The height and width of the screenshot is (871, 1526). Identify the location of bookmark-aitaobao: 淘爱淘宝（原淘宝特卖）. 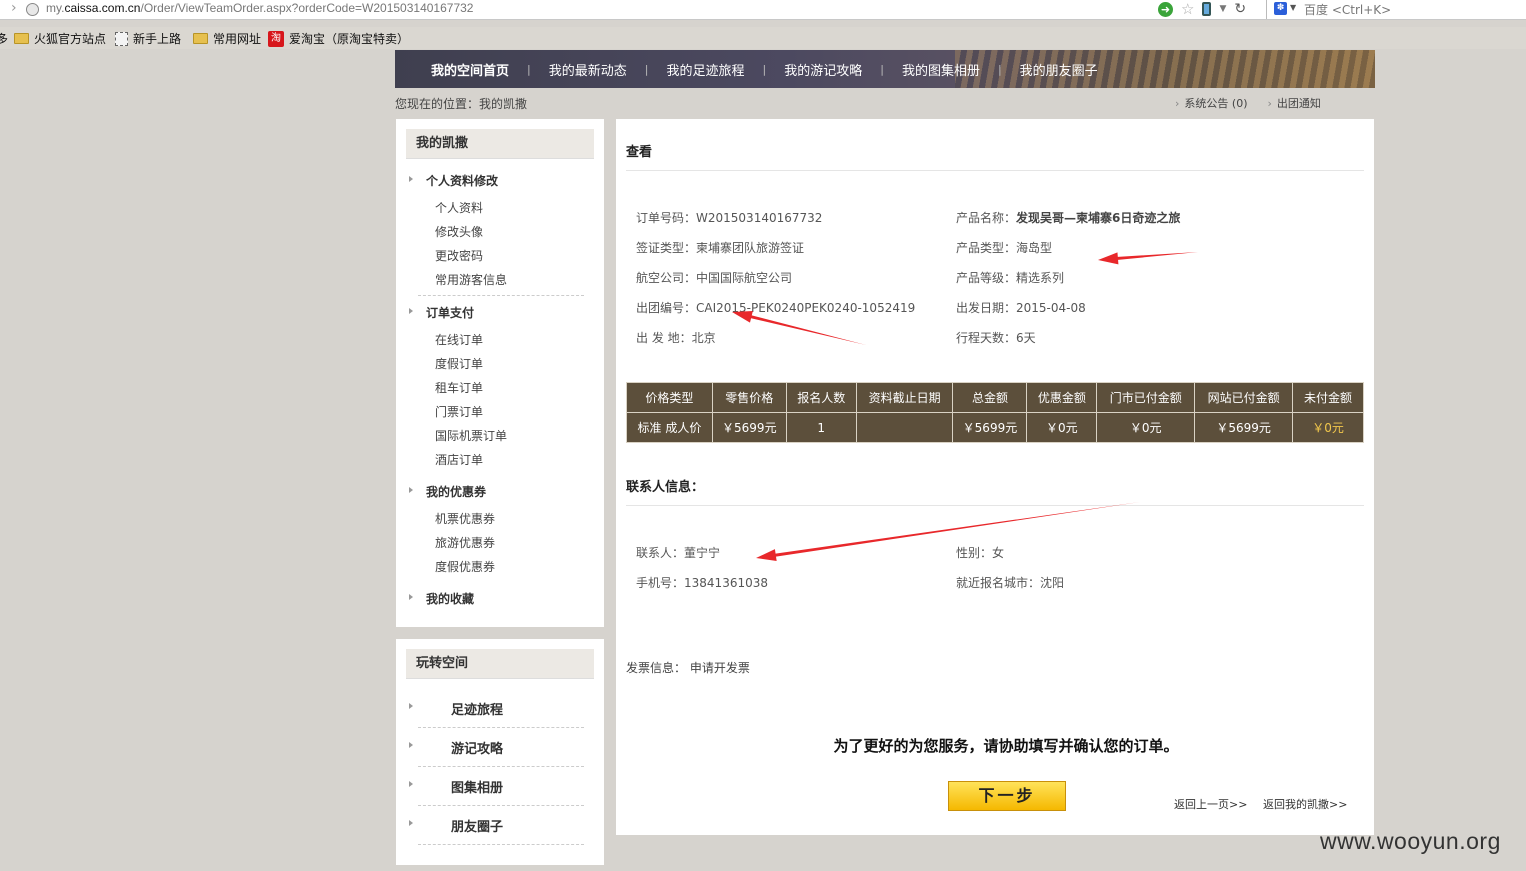
(338, 38).